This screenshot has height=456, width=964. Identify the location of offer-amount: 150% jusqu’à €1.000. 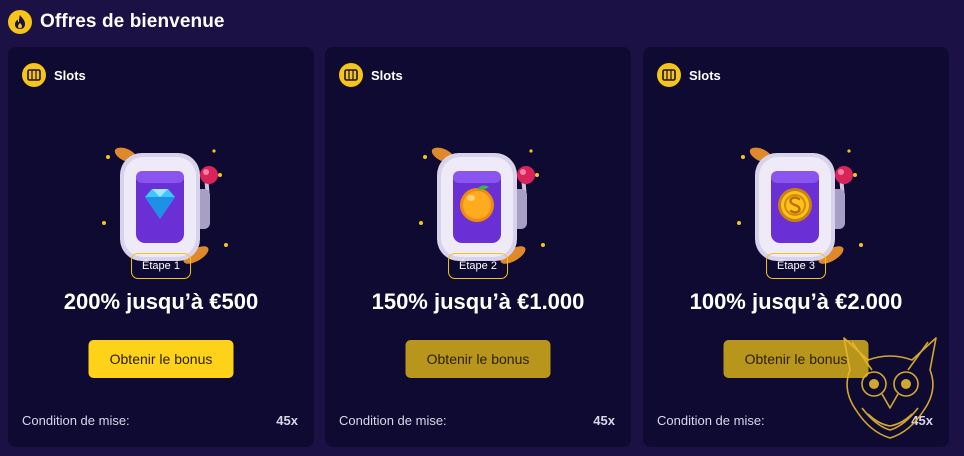
(478, 301).